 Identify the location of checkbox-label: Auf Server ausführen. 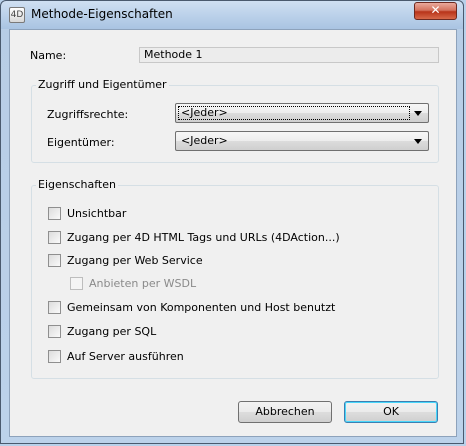
(125, 356).